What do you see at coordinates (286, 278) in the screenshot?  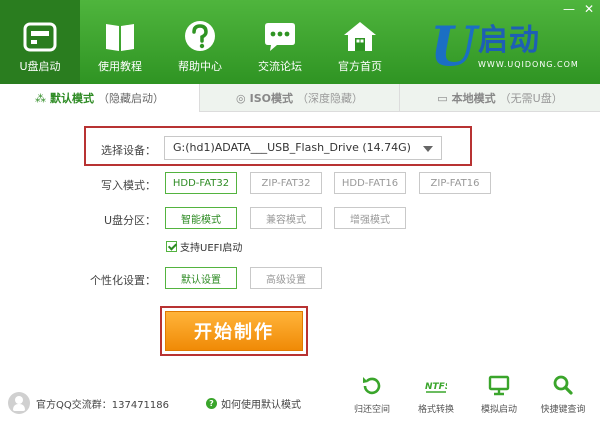 I see `advanced-settings-button: 高级设置` at bounding box center [286, 278].